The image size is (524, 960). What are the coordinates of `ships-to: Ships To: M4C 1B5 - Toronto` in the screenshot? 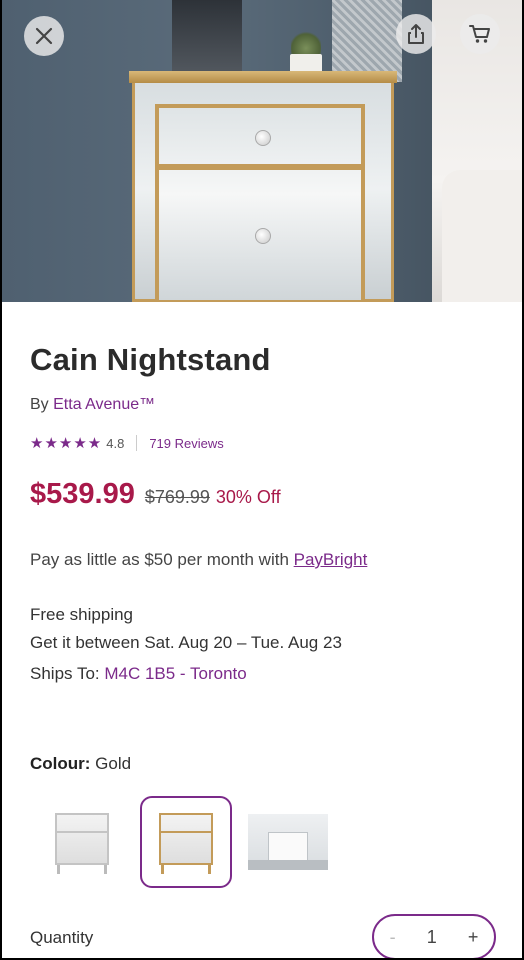 It's located at (138, 673).